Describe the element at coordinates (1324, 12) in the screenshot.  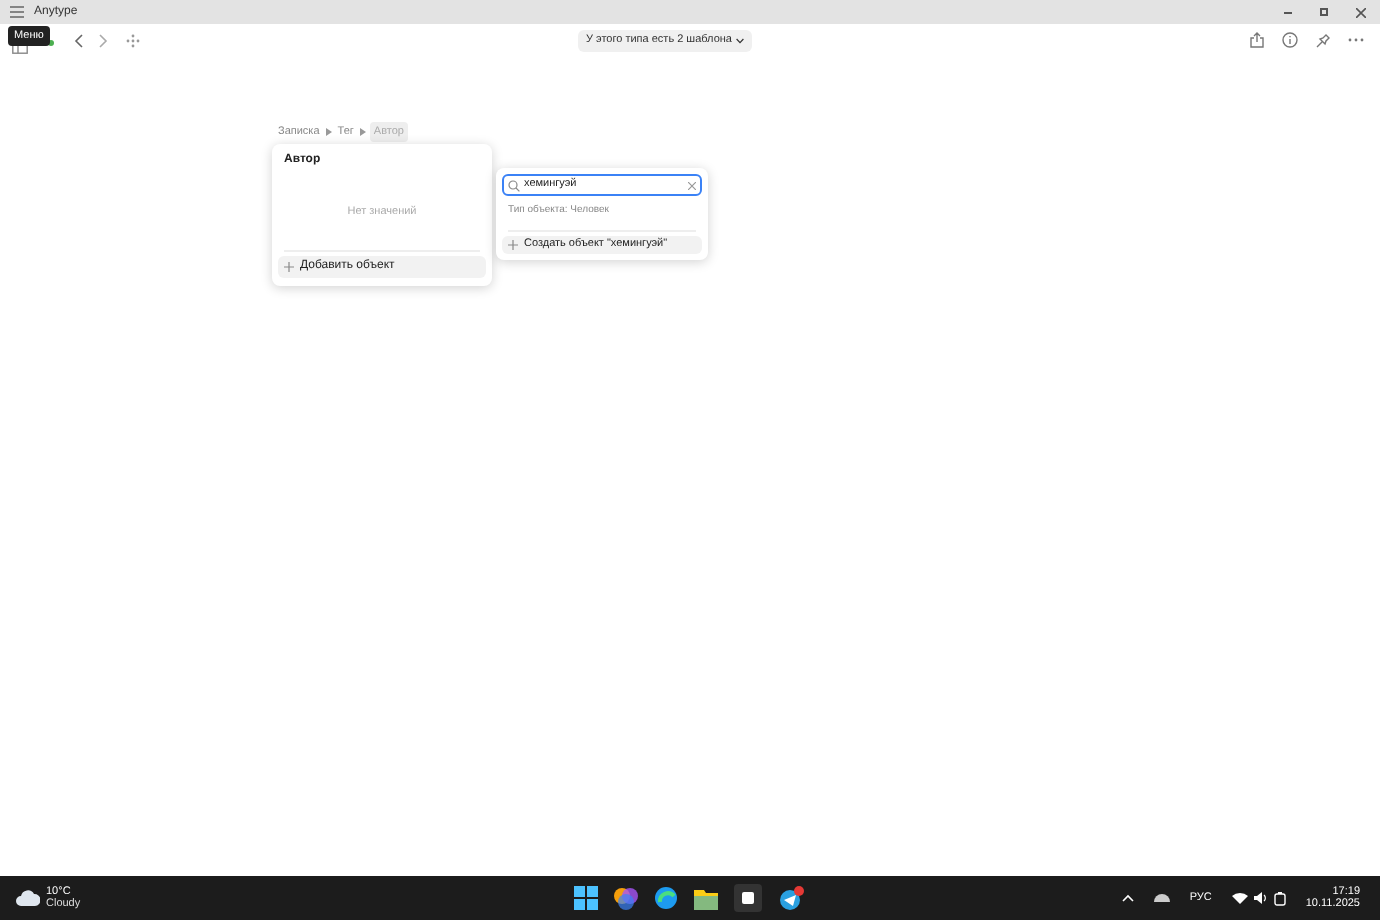
I see `maximize-icon` at that location.